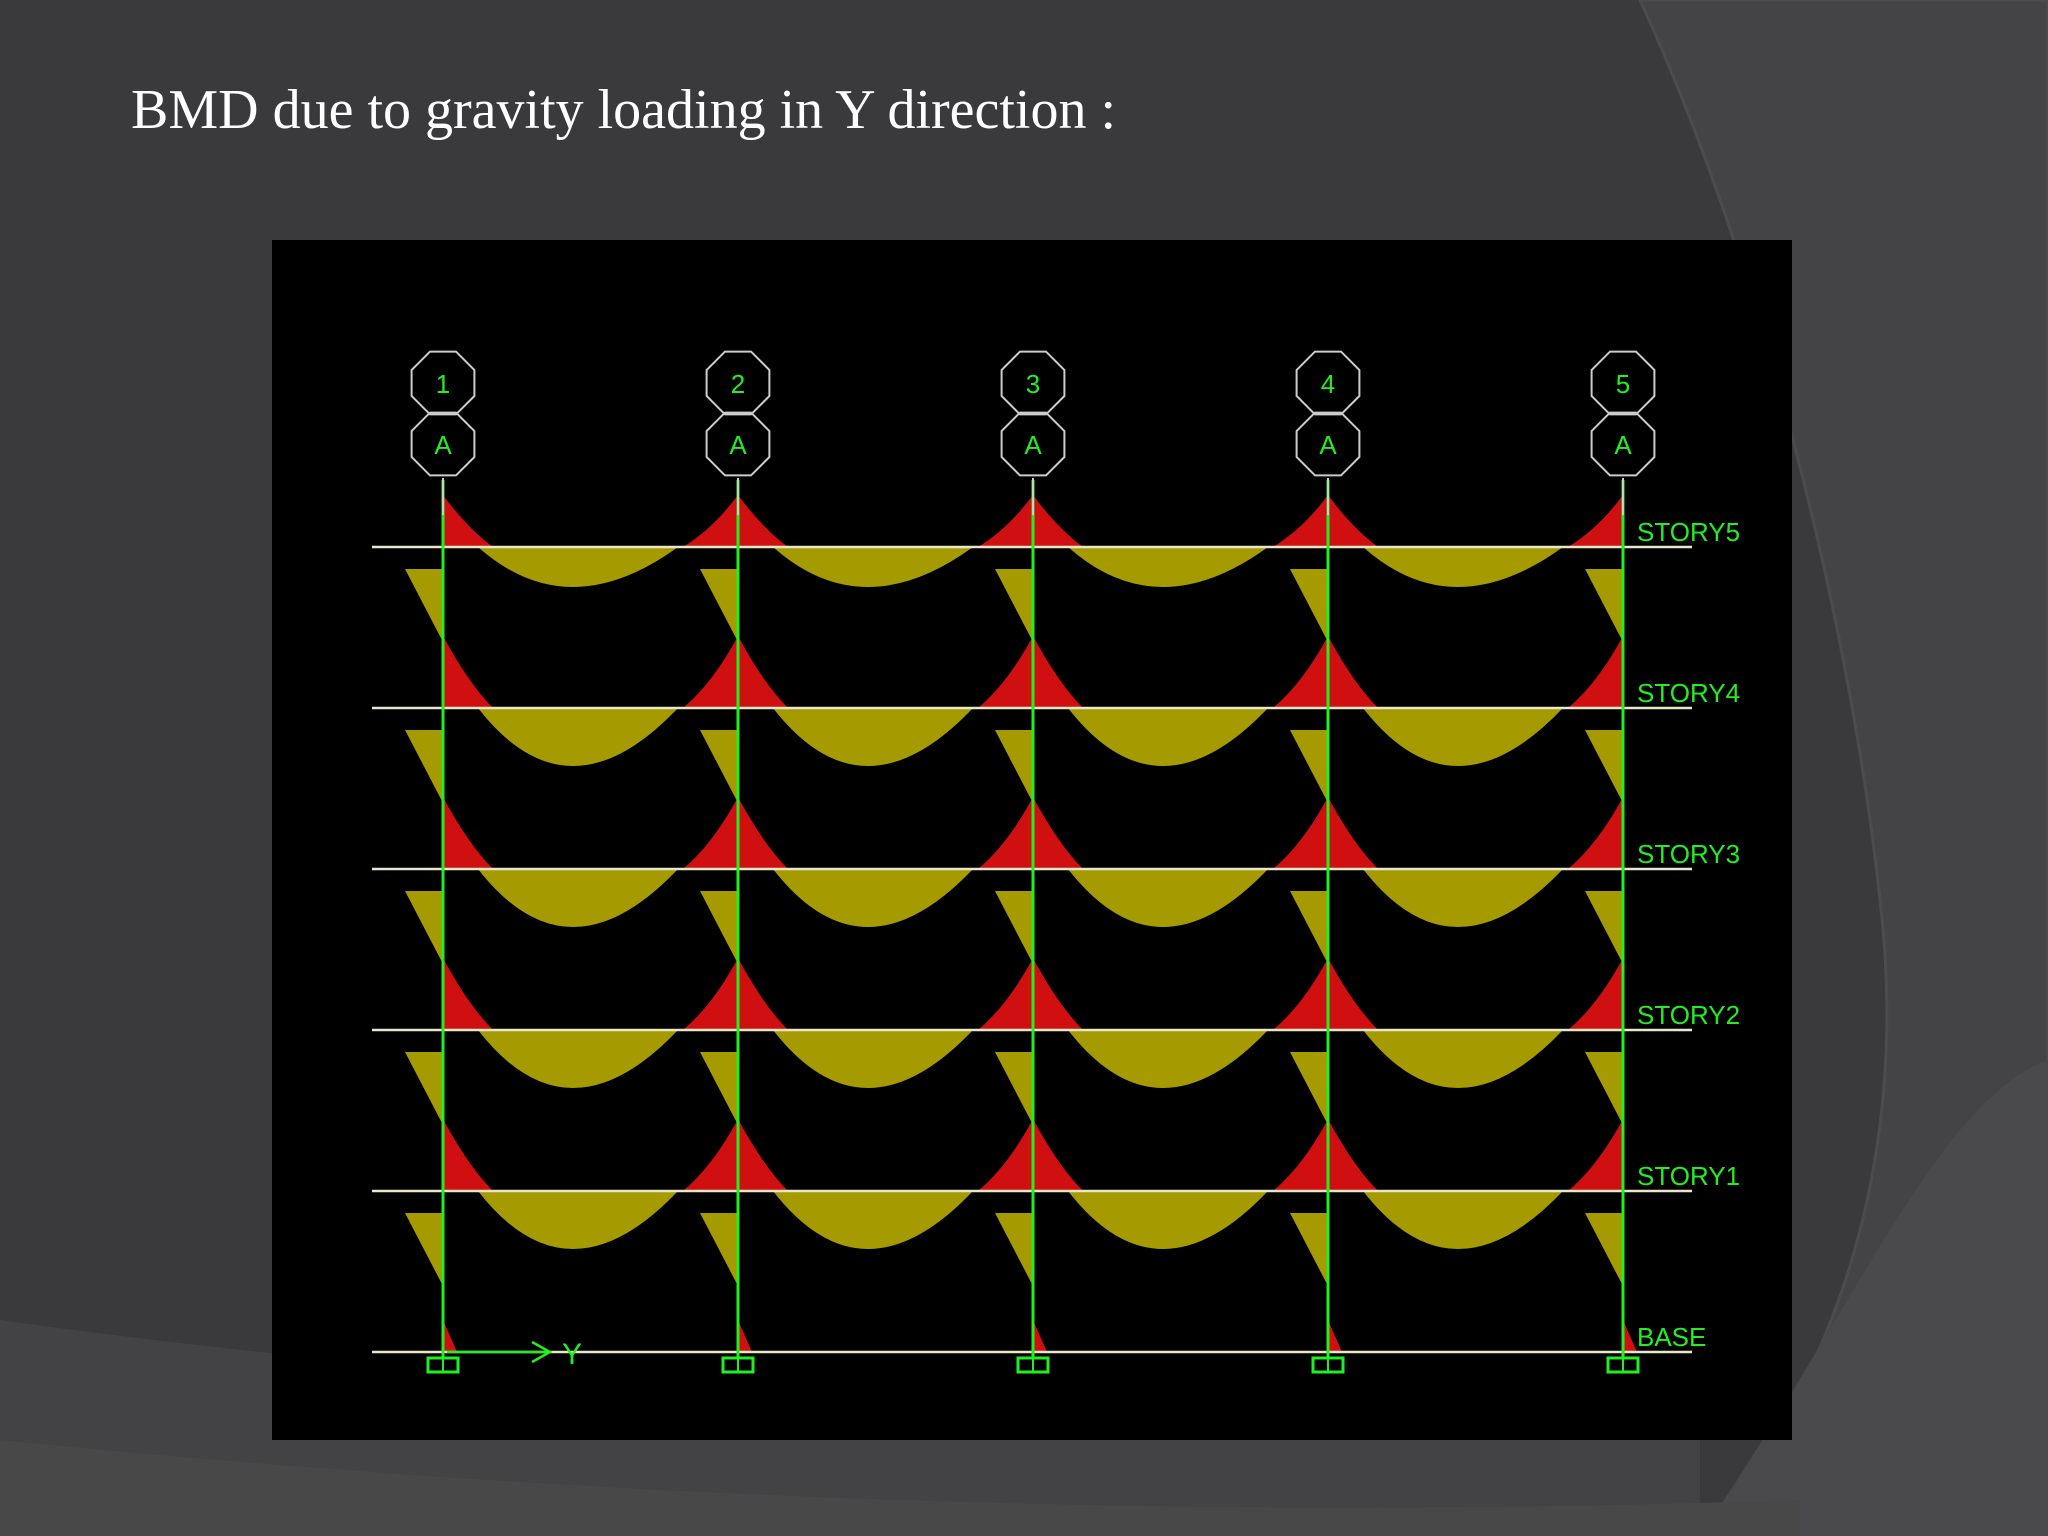  I want to click on grid-line-label: 1, so click(443, 384).